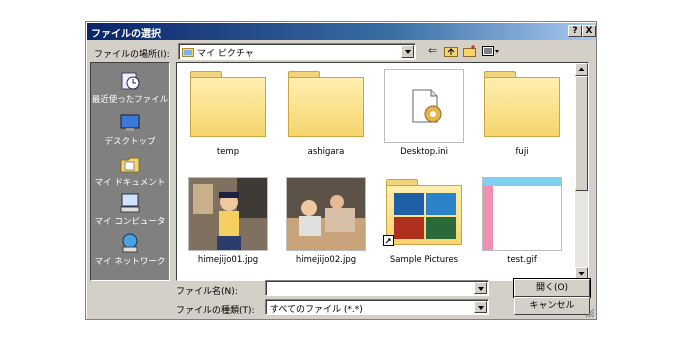 Image resolution: width=680 pixels, height=340 pixels. Describe the element at coordinates (130, 262) in the screenshot. I see `place-label: マイ ネットワーク` at that location.